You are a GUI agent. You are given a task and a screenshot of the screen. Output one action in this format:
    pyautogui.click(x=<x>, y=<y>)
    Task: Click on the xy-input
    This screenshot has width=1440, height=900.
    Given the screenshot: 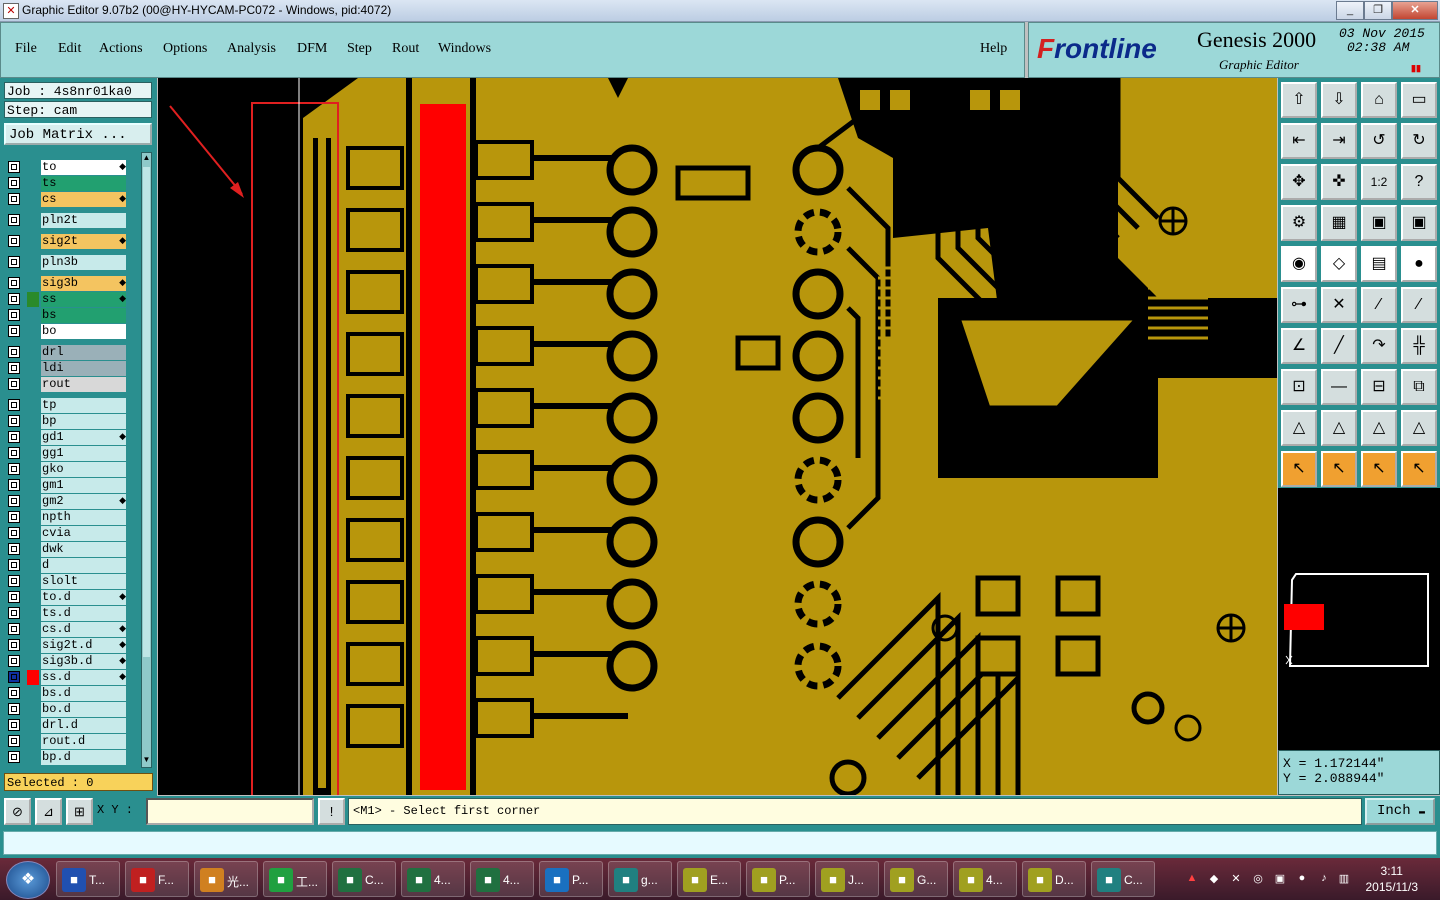 What is the action you would take?
    pyautogui.click(x=230, y=811)
    